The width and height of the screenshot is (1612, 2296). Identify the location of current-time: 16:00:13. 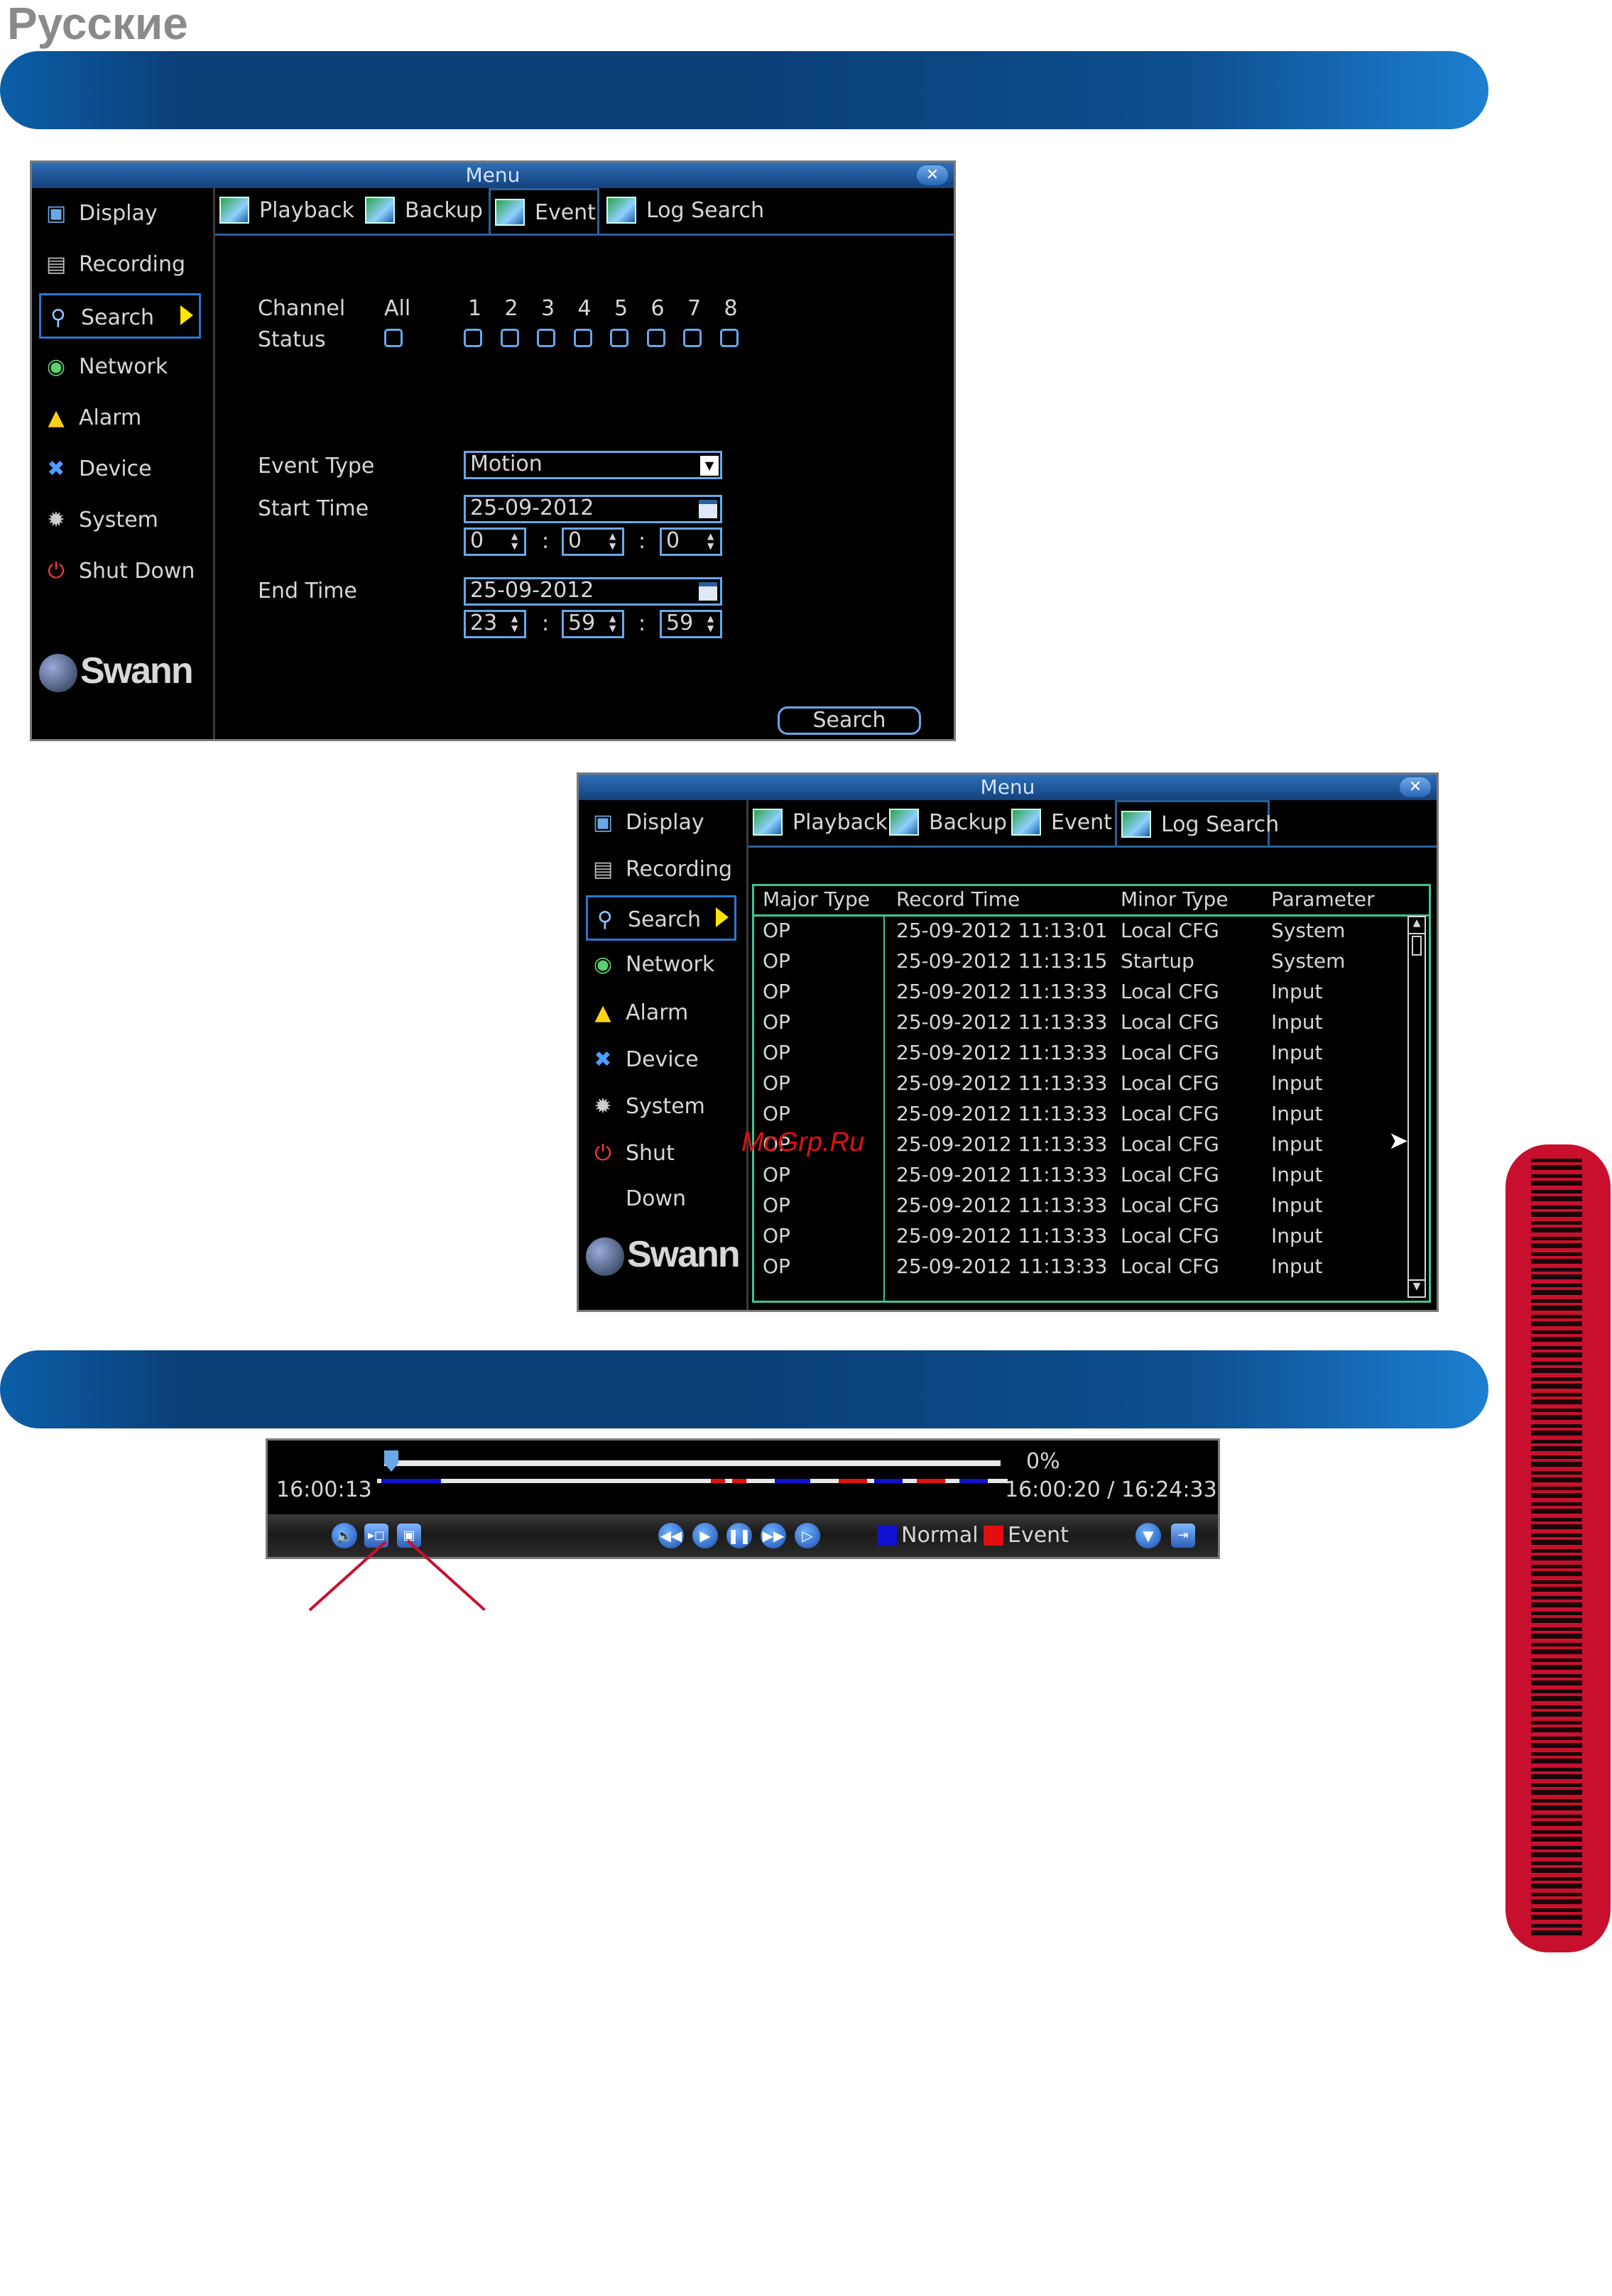
(324, 1490).